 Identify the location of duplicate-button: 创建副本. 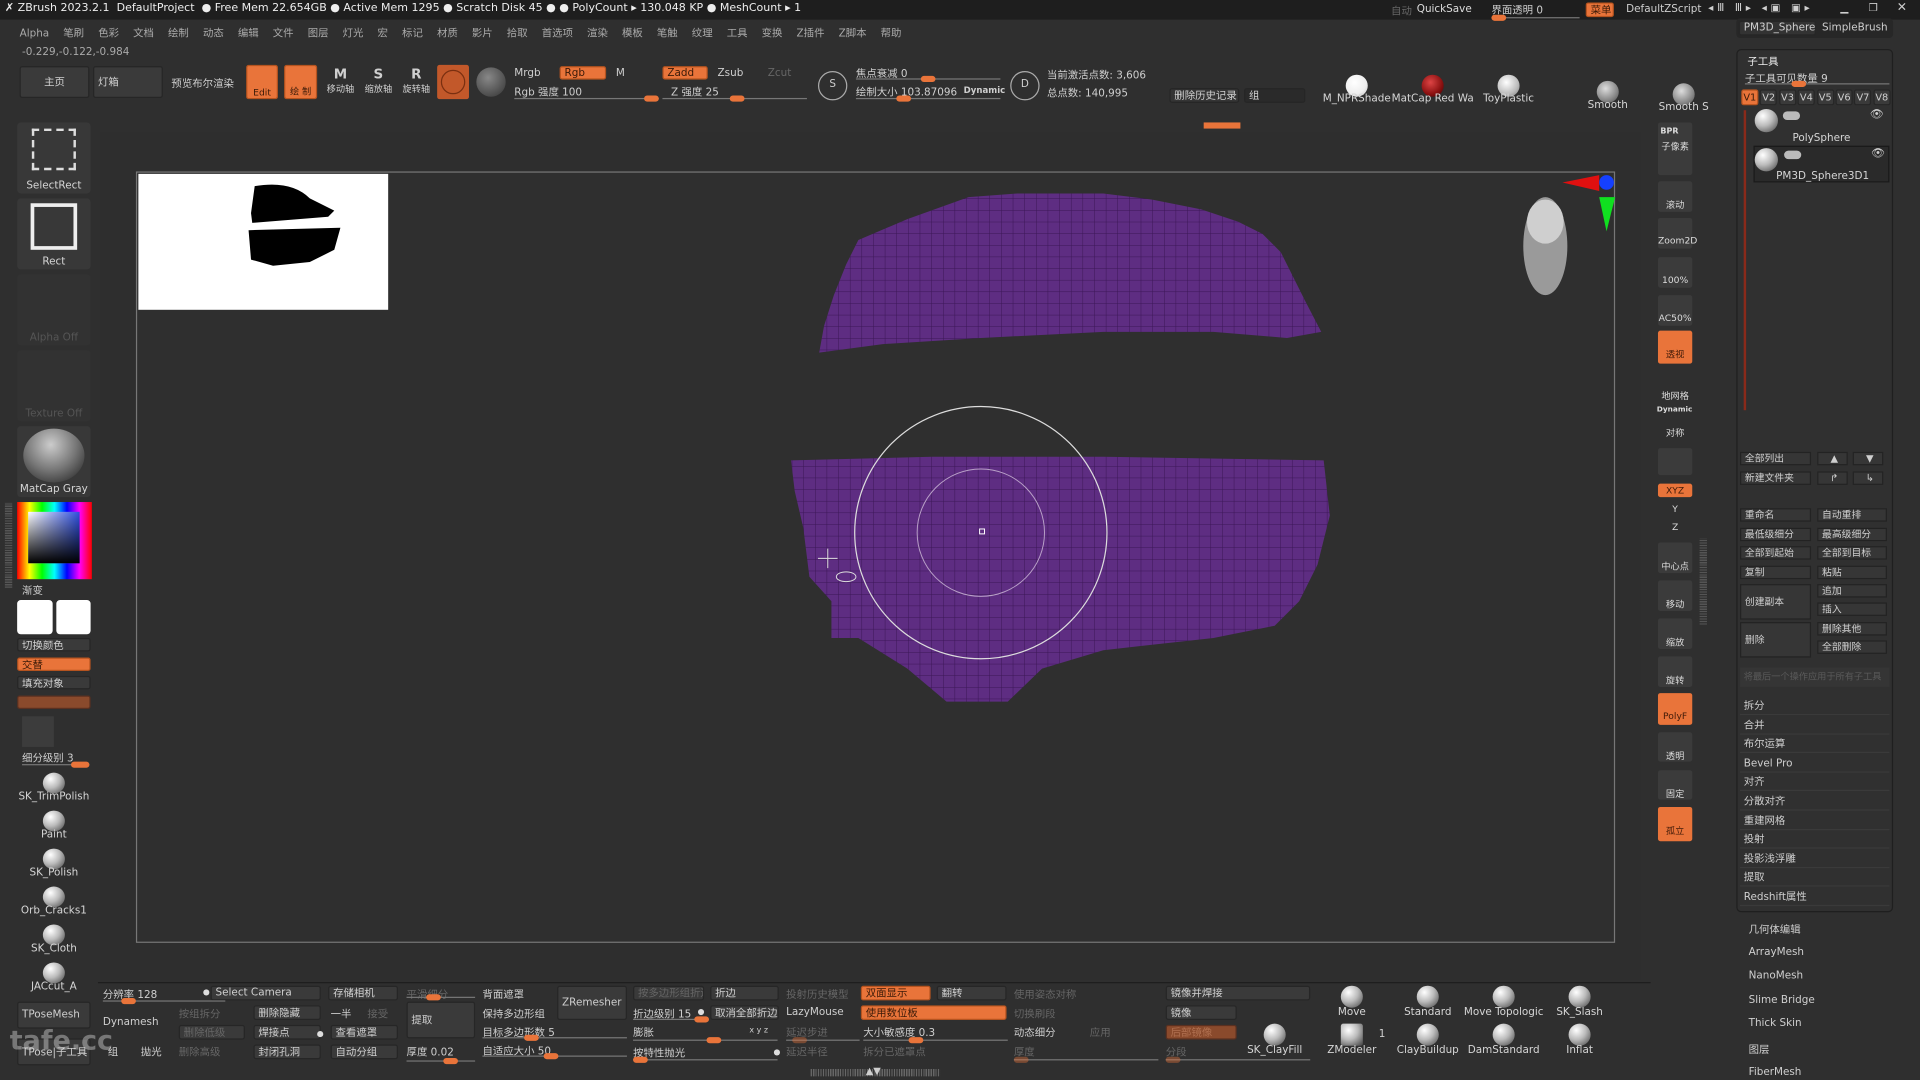
(1776, 602).